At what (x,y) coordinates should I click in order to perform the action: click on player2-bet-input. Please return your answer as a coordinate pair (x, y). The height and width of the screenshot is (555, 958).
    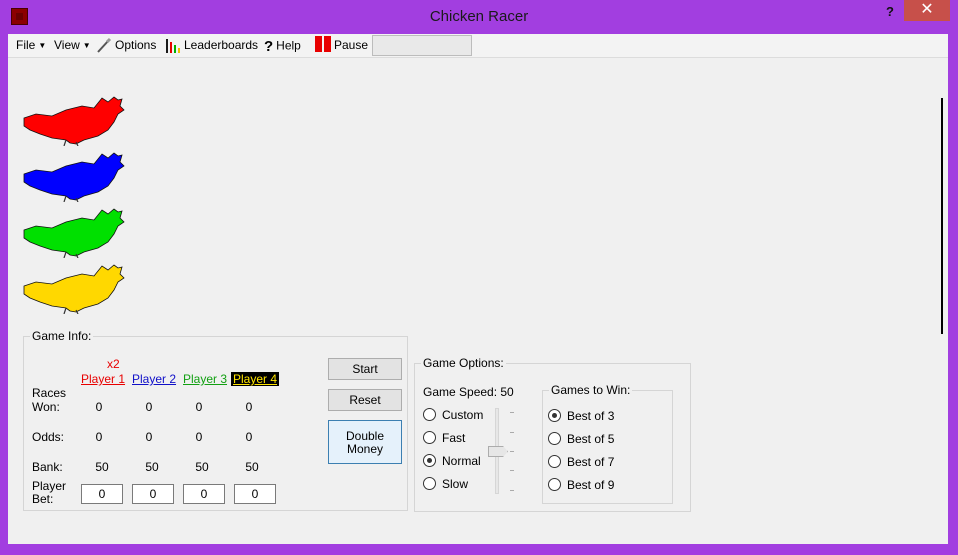
    Looking at the image, I should click on (153, 494).